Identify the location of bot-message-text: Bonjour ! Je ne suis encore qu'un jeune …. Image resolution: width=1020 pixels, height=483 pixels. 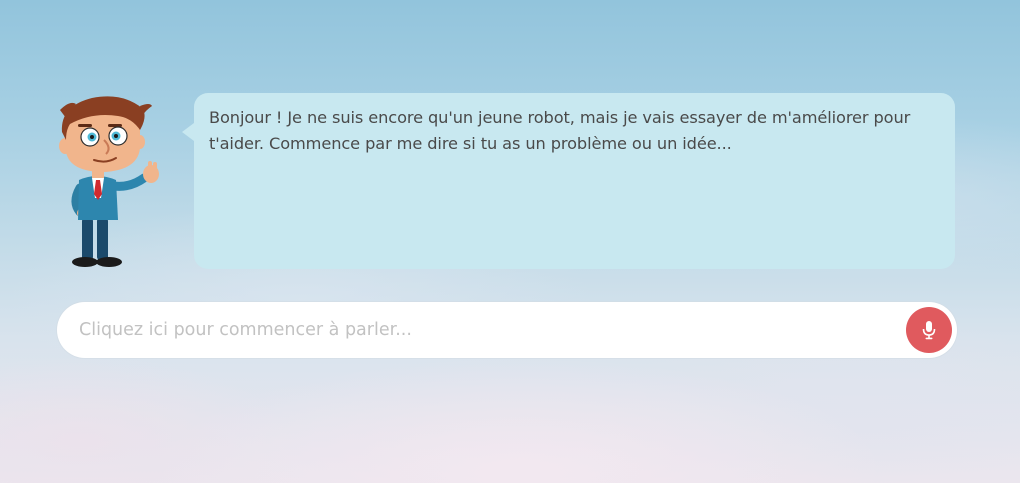
(560, 130).